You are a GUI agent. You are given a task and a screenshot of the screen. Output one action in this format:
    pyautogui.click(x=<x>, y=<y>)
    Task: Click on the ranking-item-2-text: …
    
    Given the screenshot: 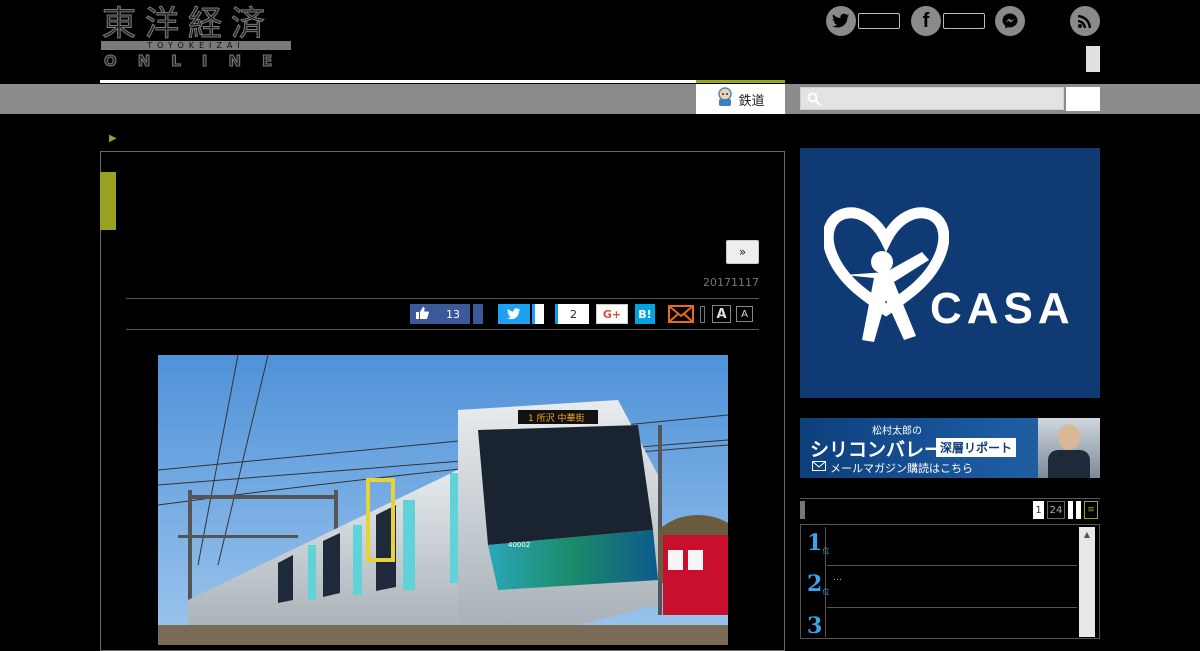 What is the action you would take?
    pyautogui.click(x=837, y=578)
    